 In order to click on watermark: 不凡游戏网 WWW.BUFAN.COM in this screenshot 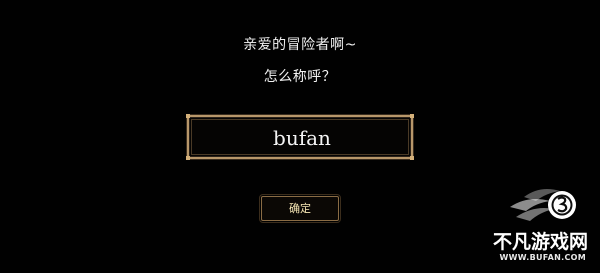, I will do `click(534, 223)`.